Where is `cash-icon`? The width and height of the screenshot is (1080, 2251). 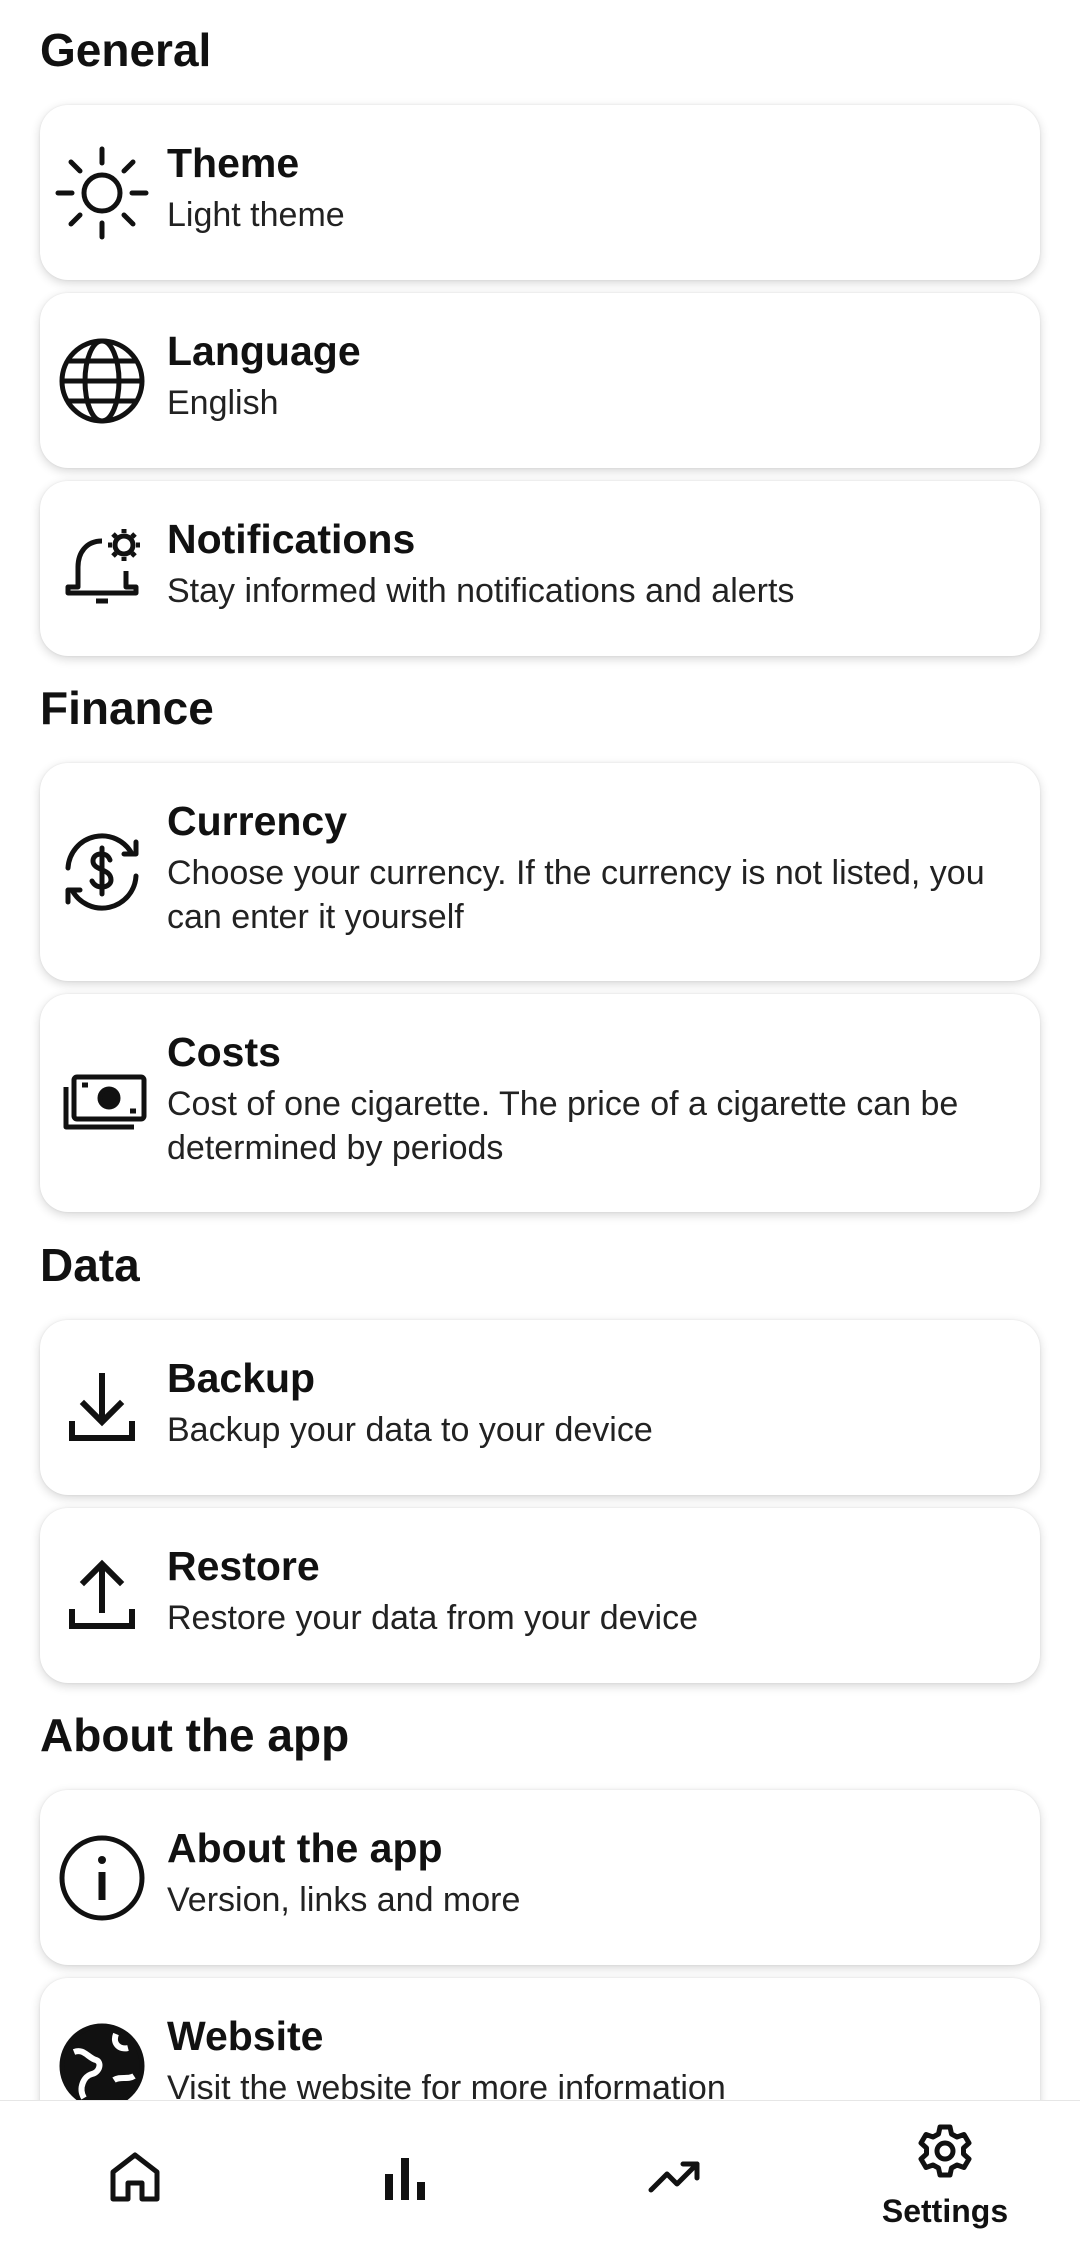
cash-icon is located at coordinates (102, 1103).